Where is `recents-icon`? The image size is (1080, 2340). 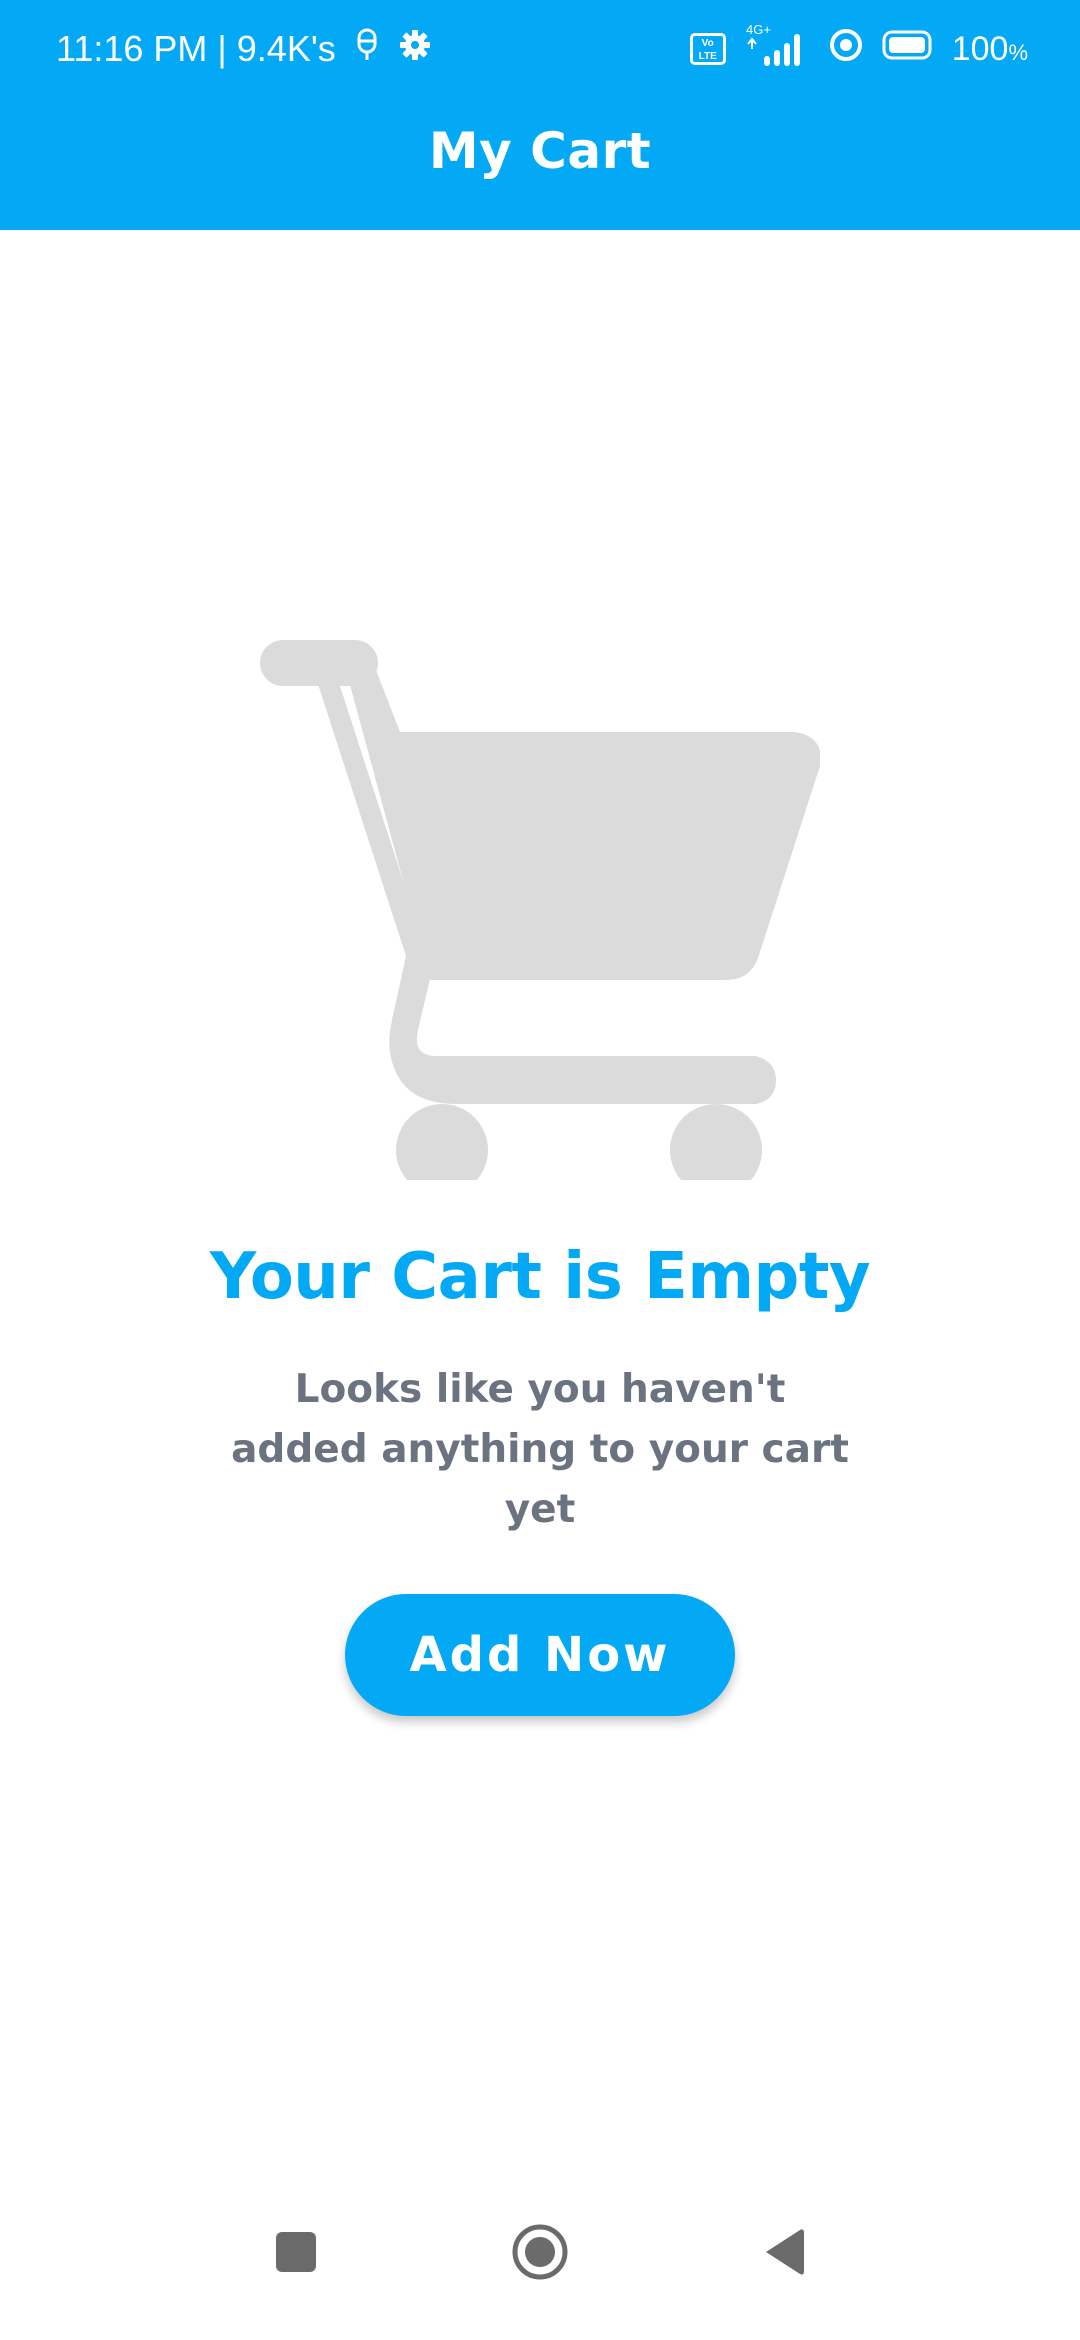
recents-icon is located at coordinates (296, 2252).